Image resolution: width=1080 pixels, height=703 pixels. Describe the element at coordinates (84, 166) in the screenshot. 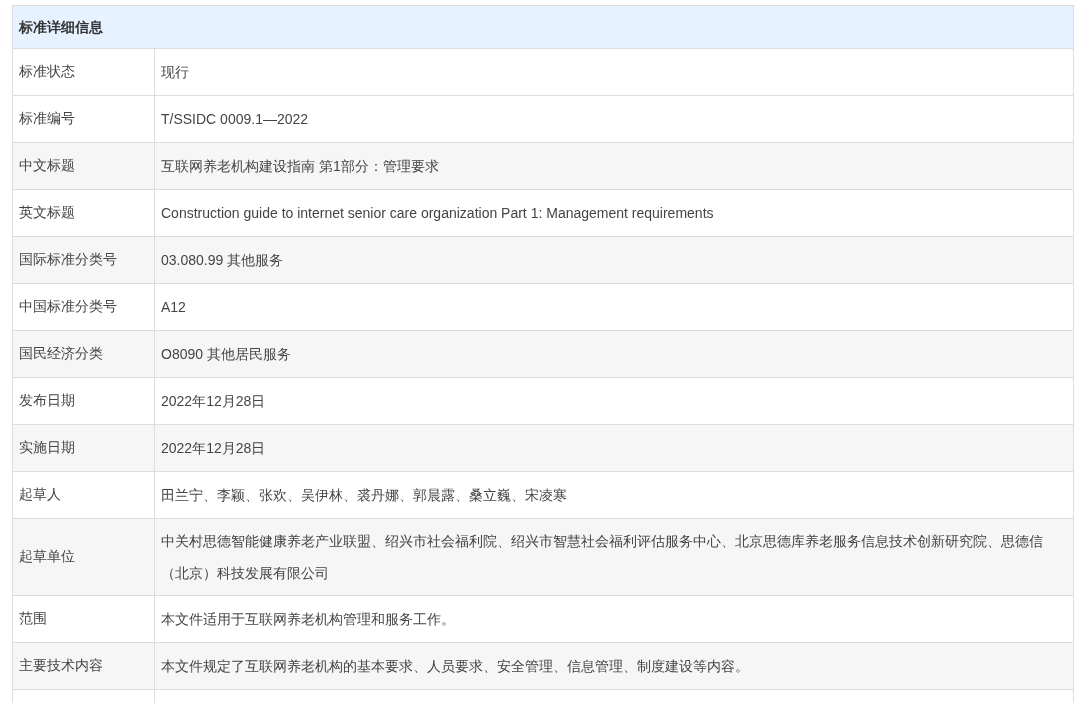

I see `table-cell: 中文标题` at that location.